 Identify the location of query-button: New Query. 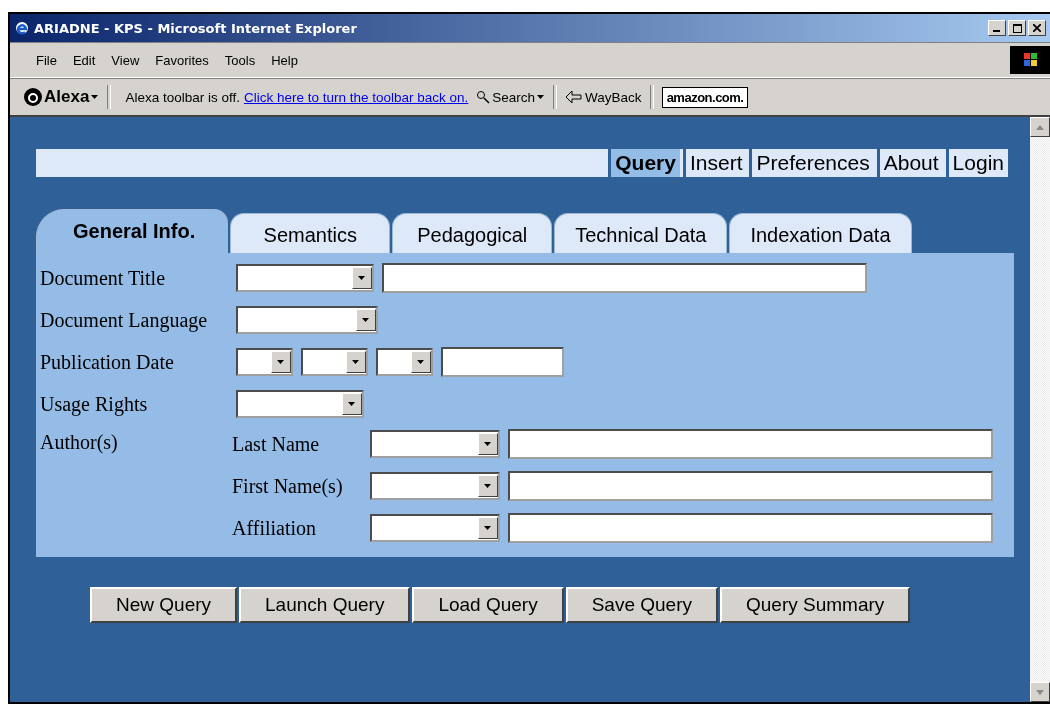
(164, 605).